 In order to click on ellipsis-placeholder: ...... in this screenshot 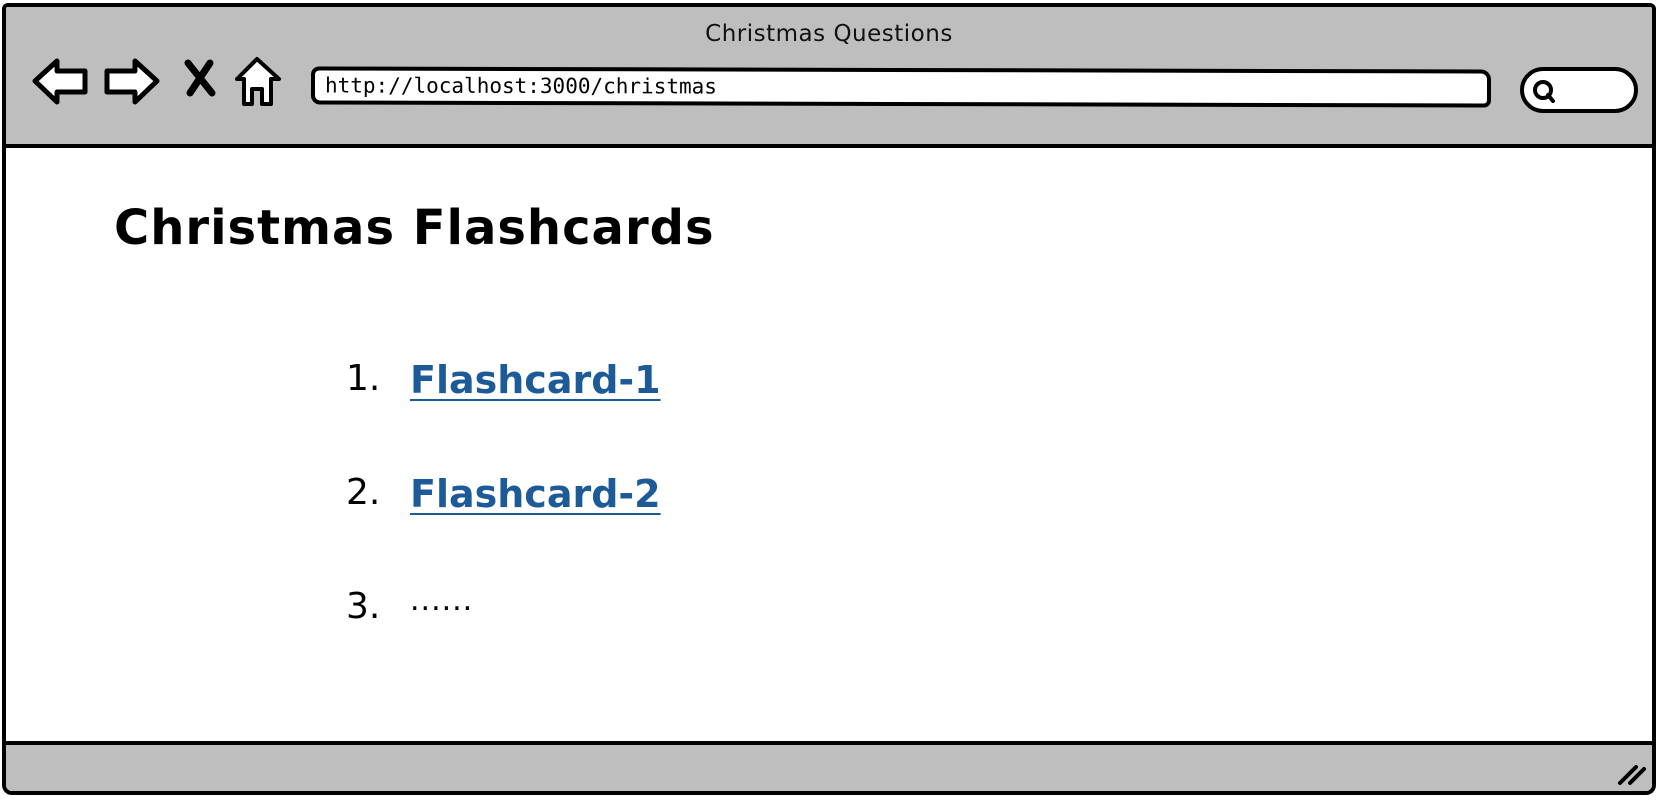, I will do `click(442, 600)`.